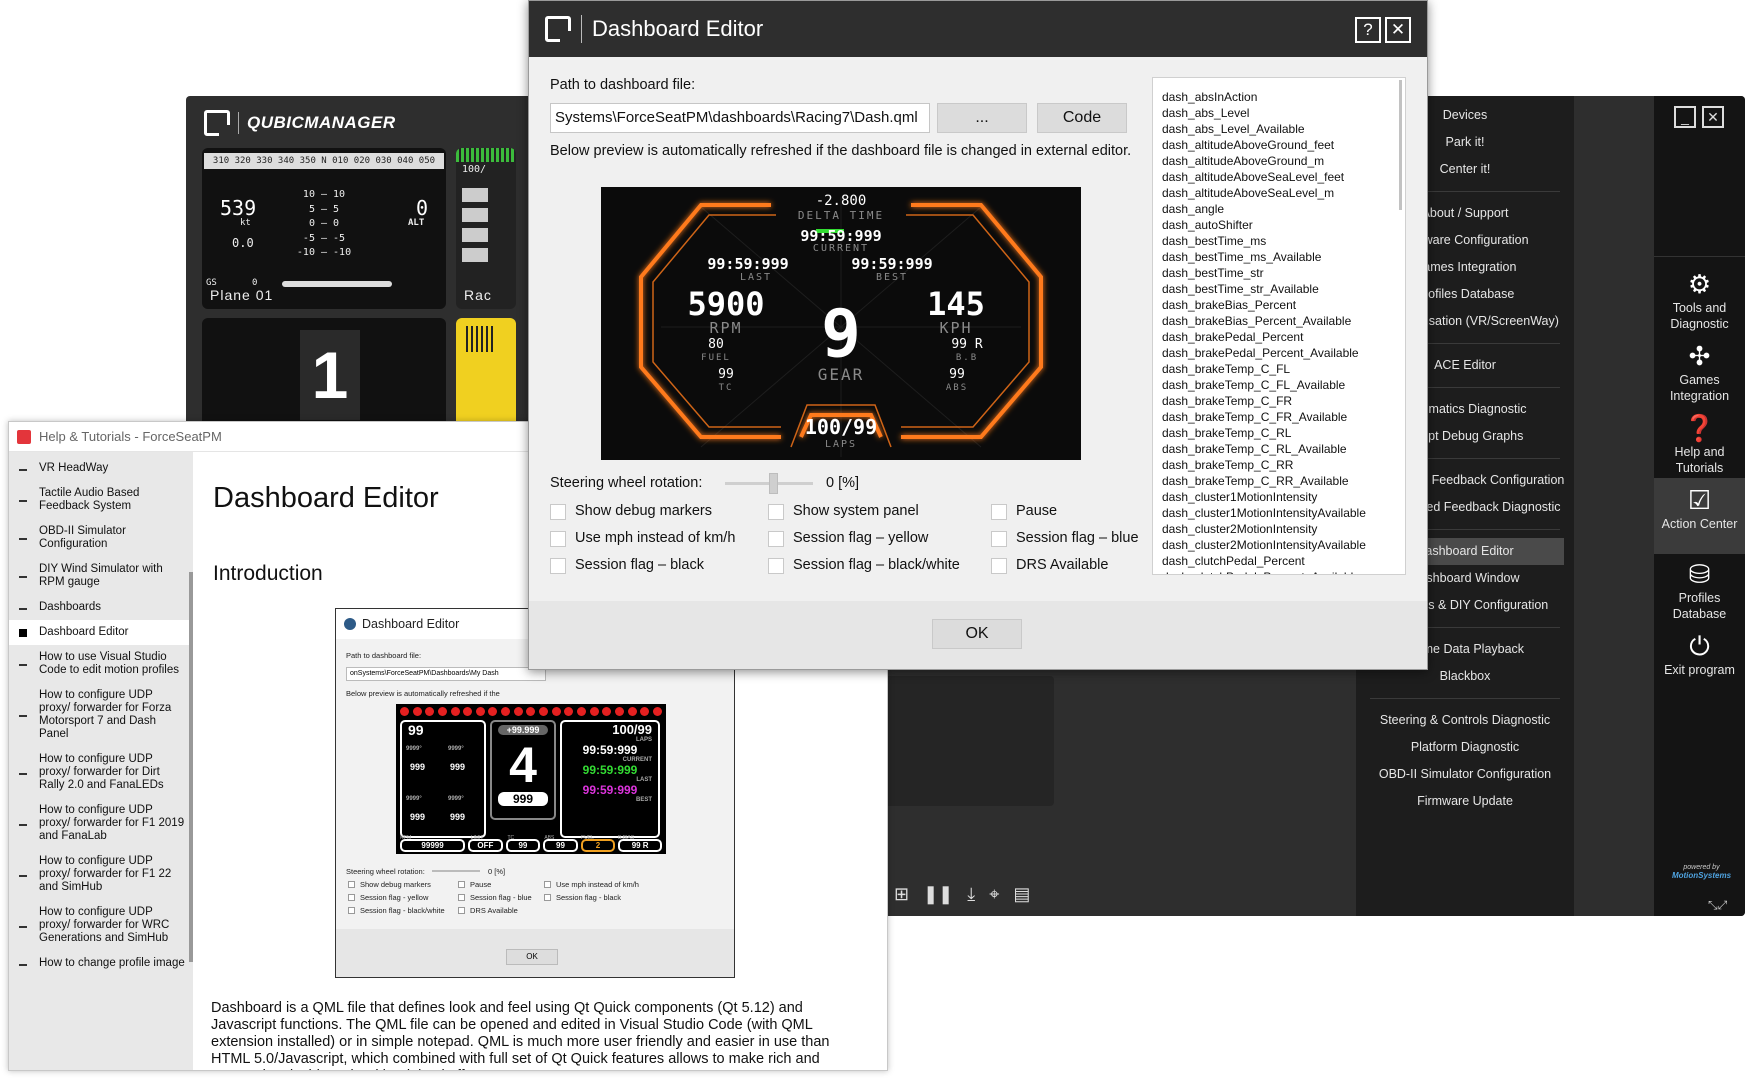  I want to click on tools-diagnostic-button: ⚙ Tools and Diagnostic, so click(1699, 302).